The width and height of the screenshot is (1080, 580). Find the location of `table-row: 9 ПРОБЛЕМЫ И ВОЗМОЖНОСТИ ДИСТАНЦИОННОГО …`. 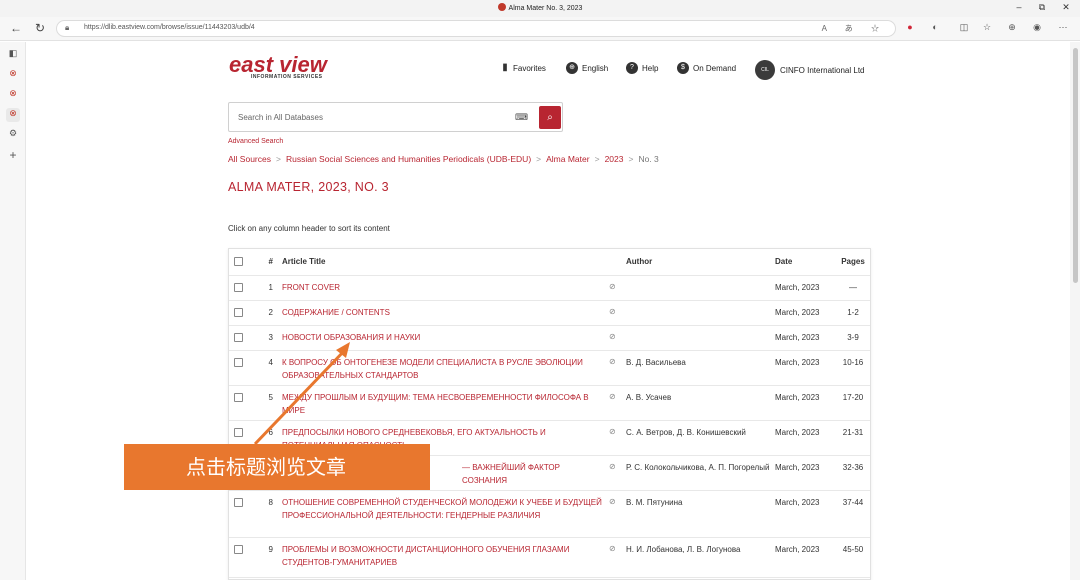

table-row: 9 ПРОБЛЕМЫ И ВОЗМОЖНОСТИ ДИСТАНЦИОННОГО … is located at coordinates (549, 558).